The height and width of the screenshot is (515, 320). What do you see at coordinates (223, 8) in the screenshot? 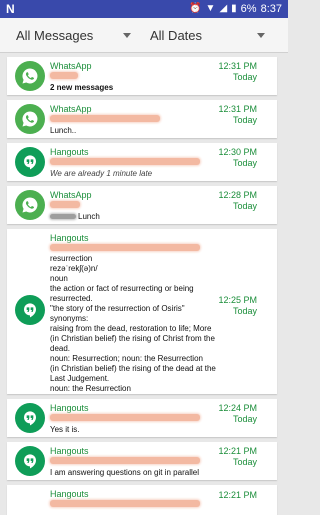
I see `signal-icon: ◢` at bounding box center [223, 8].